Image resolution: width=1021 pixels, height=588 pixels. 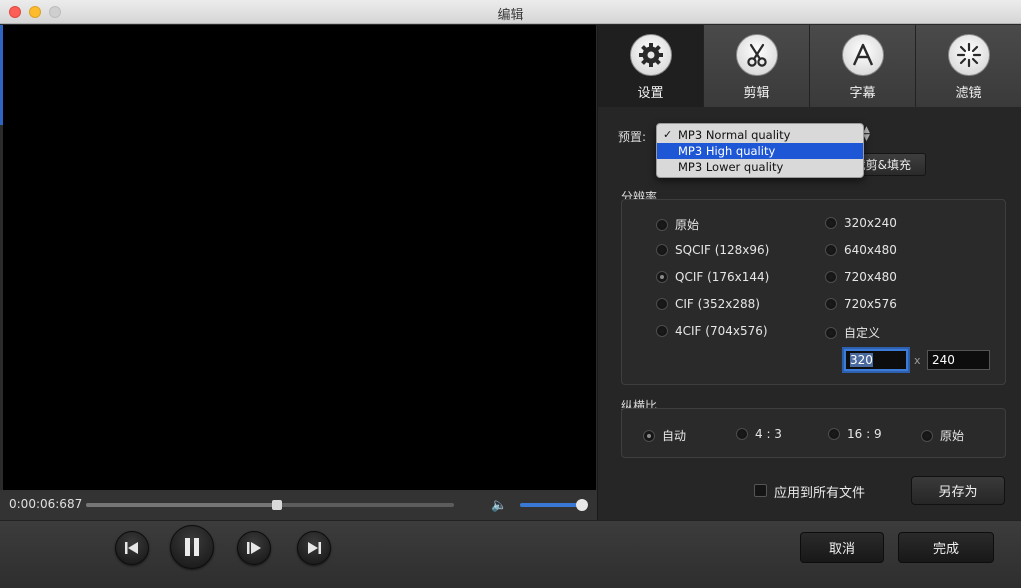 I want to click on preset-option-lower: MP3 Lower quality, so click(x=760, y=167).